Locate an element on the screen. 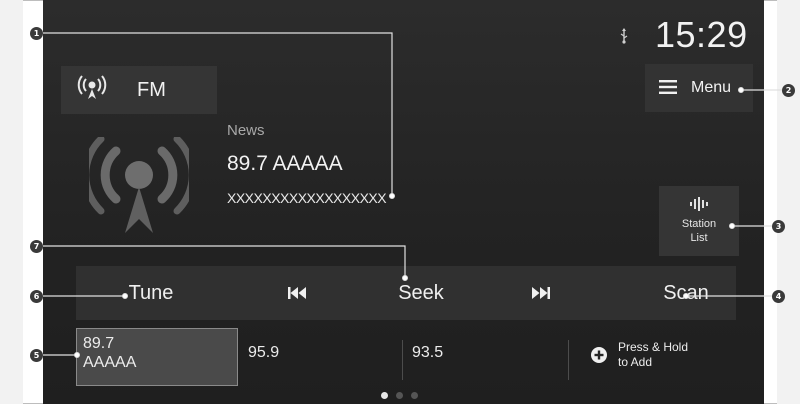 The width and height of the screenshot is (800, 404). callout-1: 1 is located at coordinates (36, 33).